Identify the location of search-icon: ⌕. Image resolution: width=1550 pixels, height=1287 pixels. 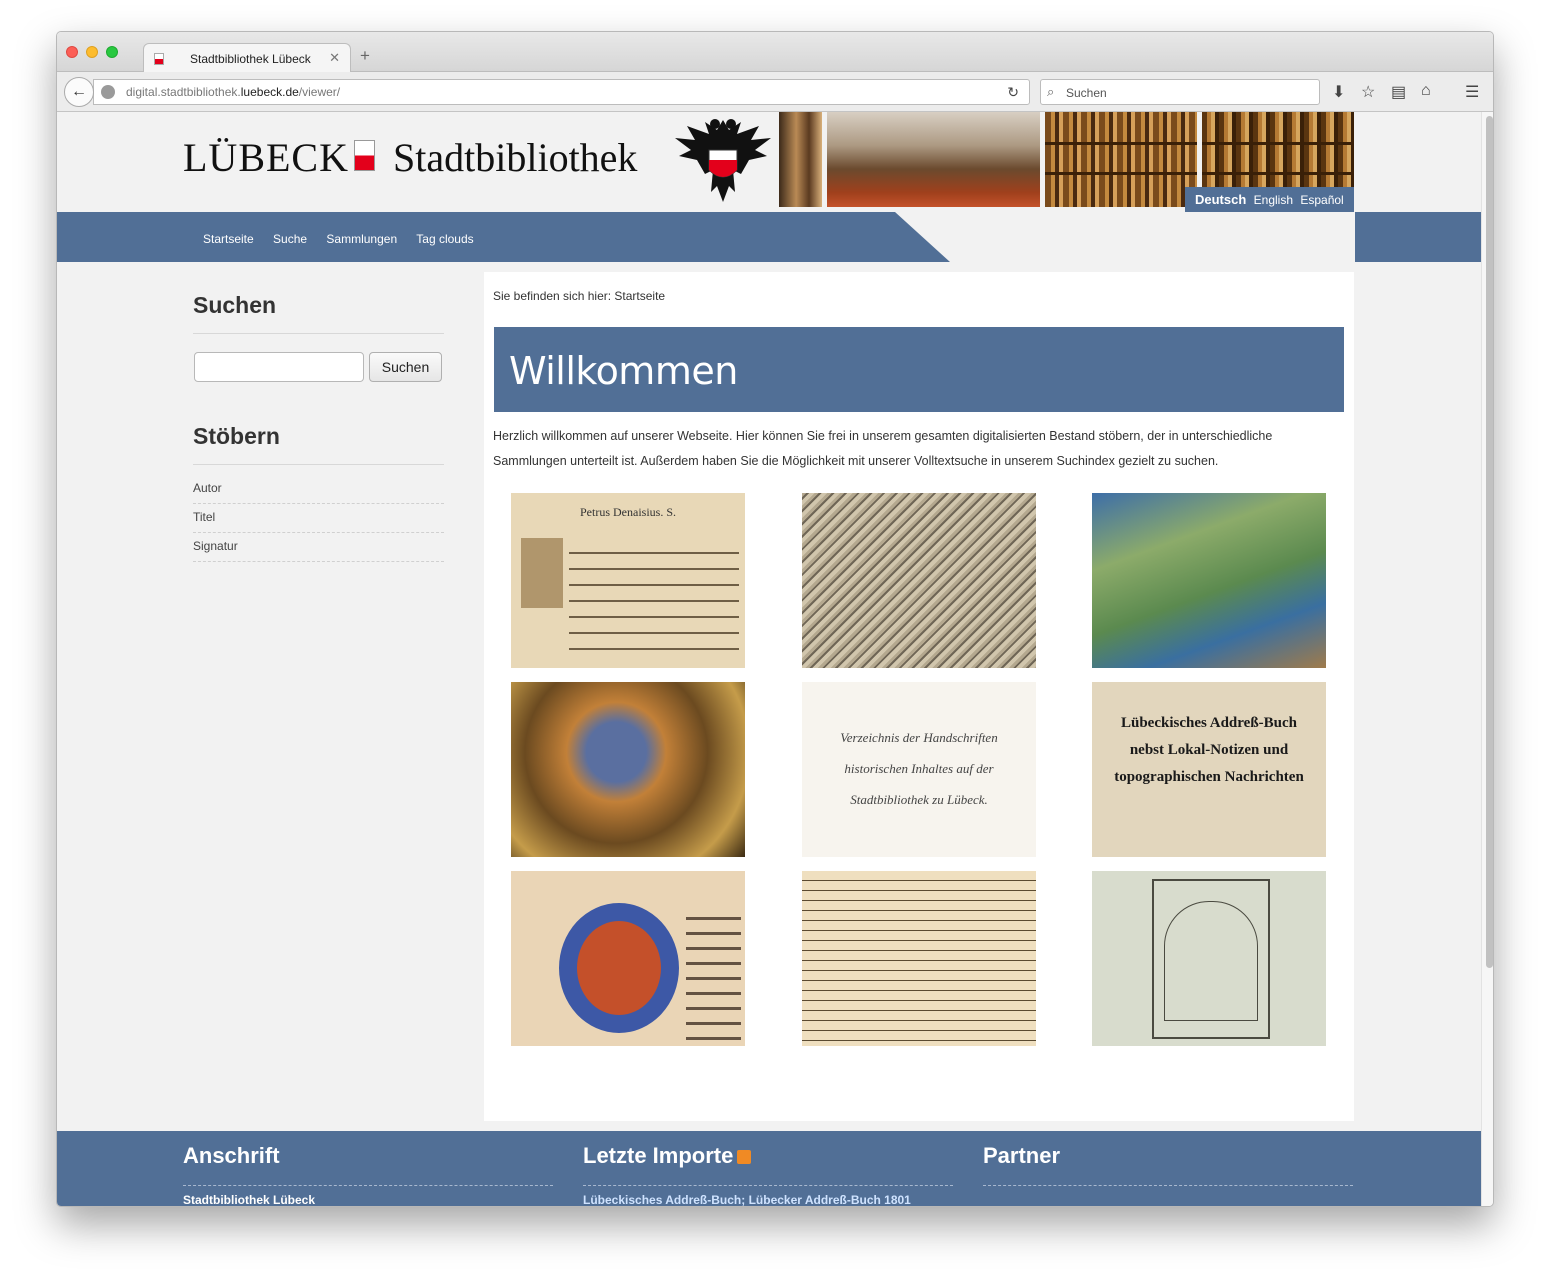
(1051, 91).